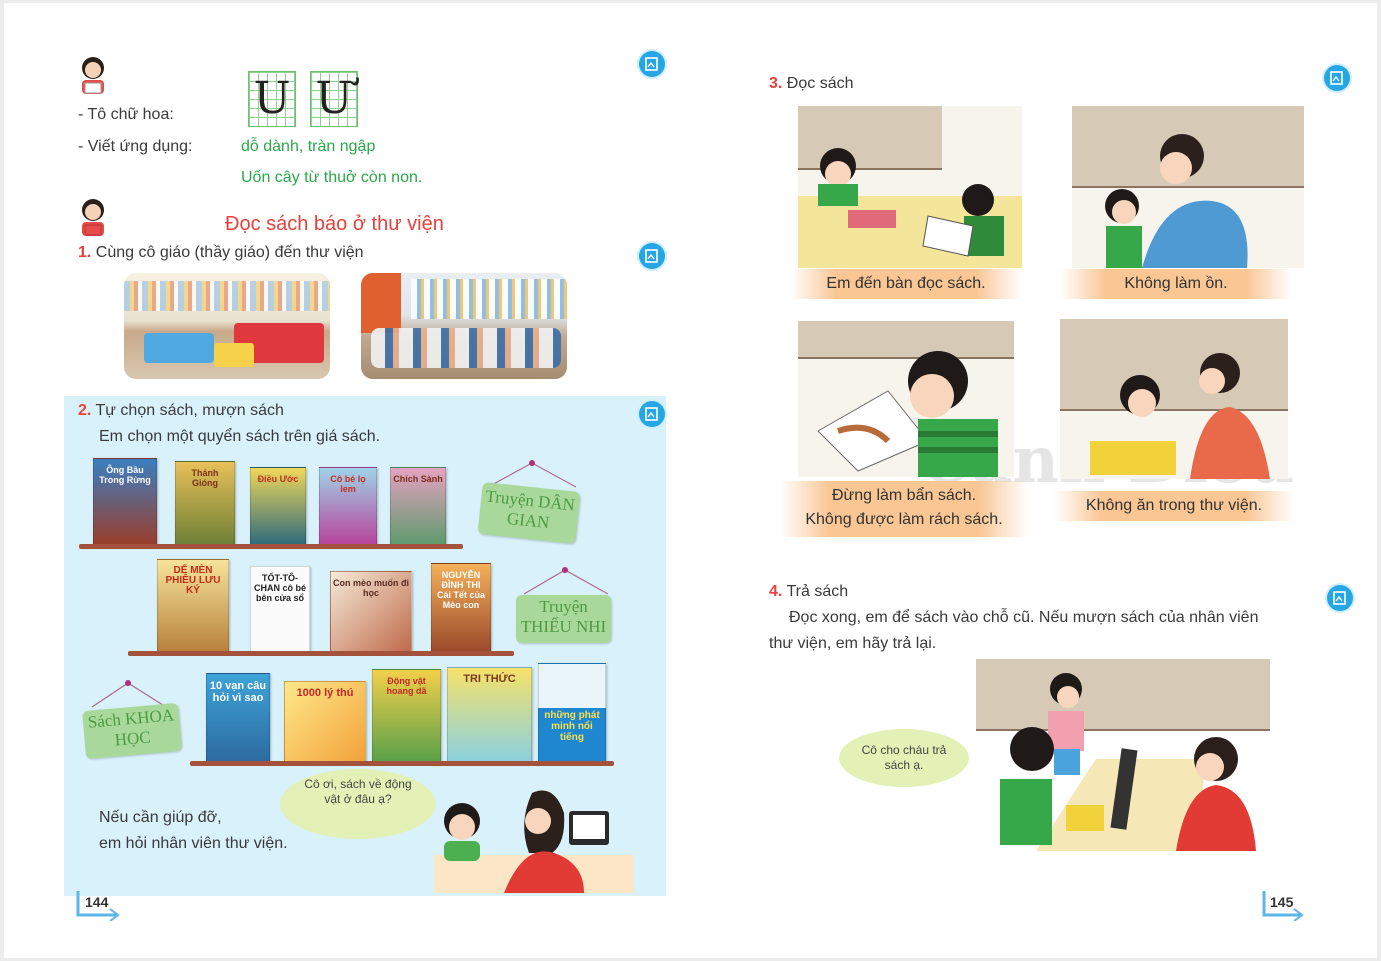 The width and height of the screenshot is (1381, 961). Describe the element at coordinates (811, 83) in the screenshot. I see `section3-heading: 3. Đọc sách` at that location.